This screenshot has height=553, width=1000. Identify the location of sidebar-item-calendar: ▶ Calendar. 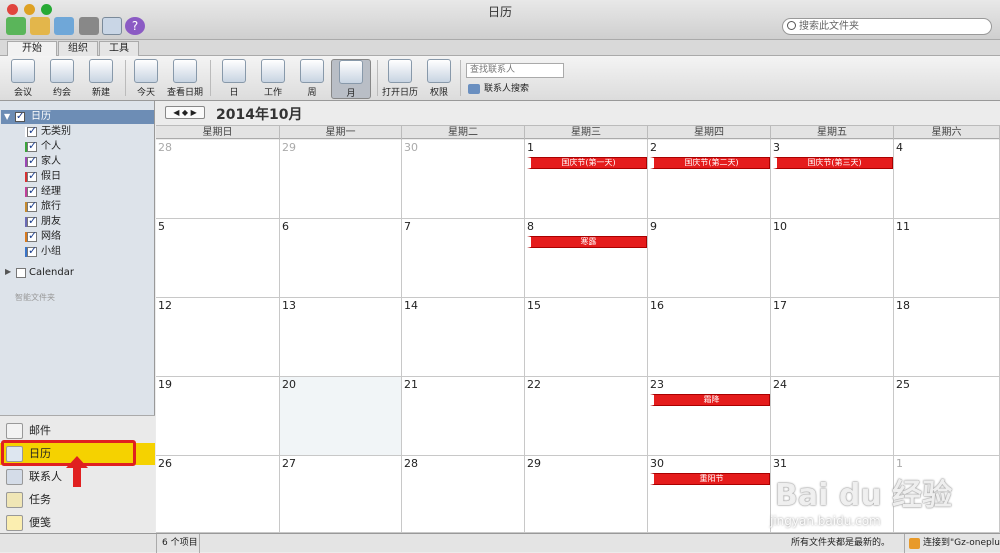
(39, 272).